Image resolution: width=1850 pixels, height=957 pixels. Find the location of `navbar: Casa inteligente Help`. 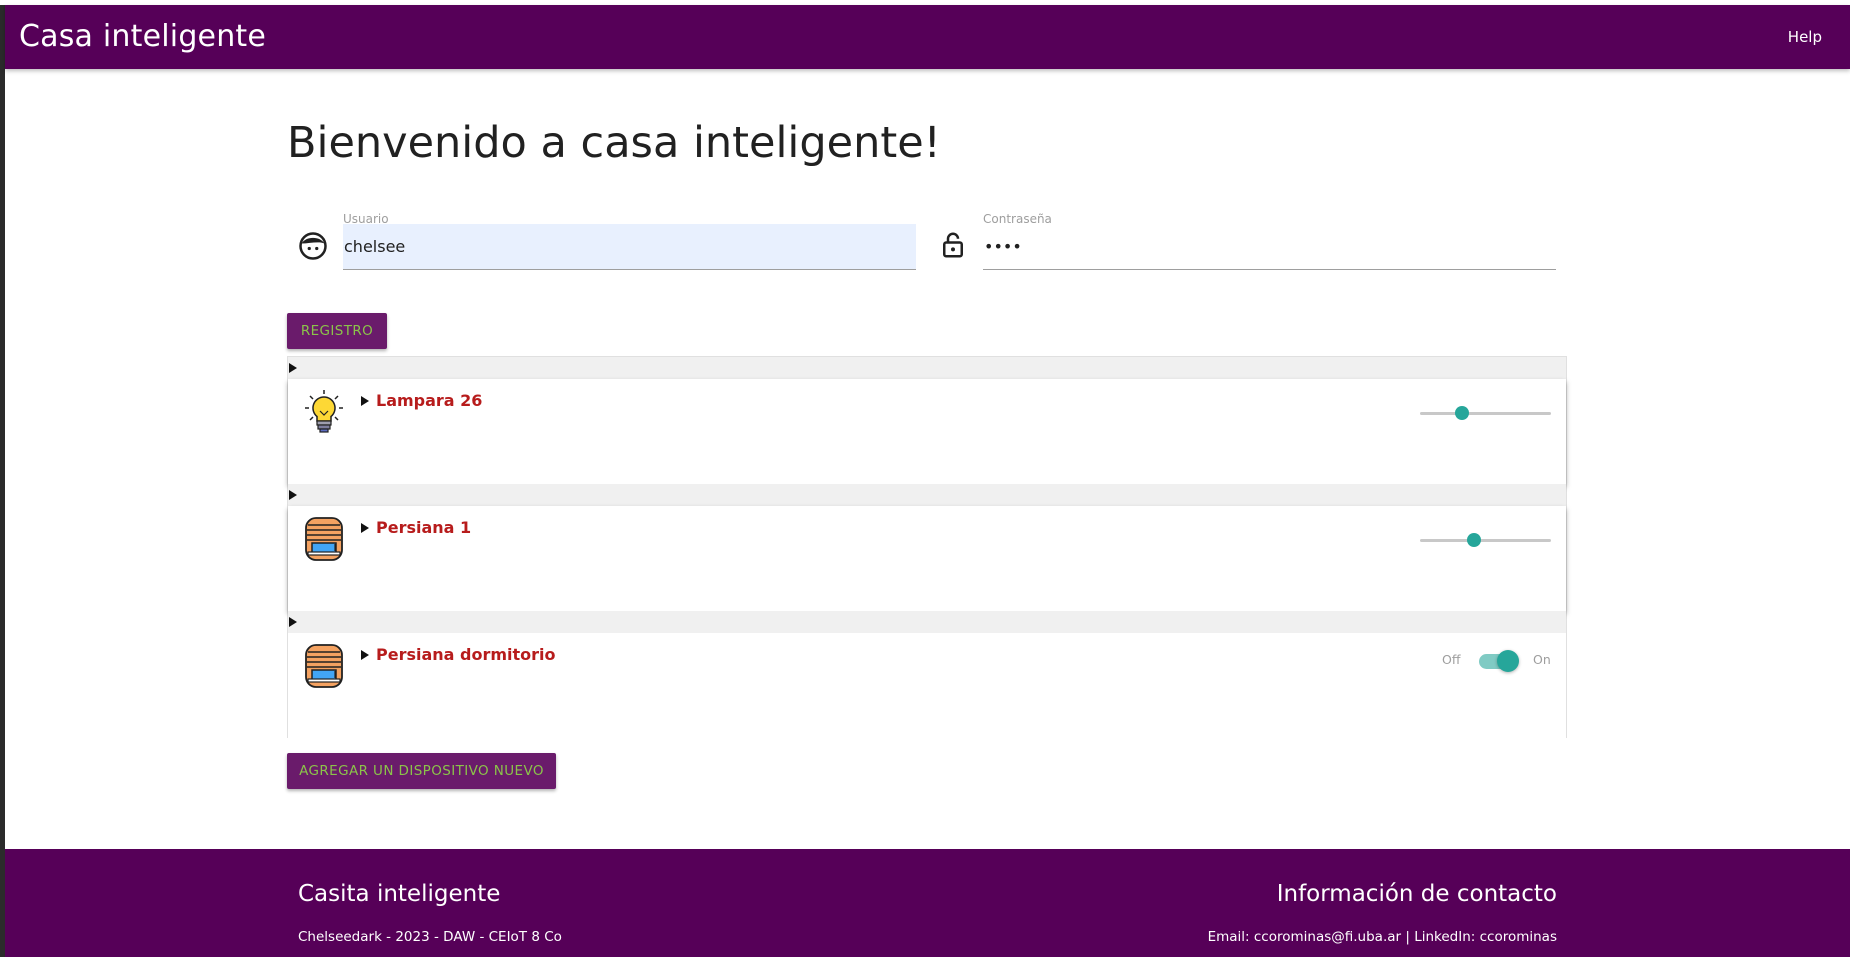

navbar: Casa inteligente Help is located at coordinates (927, 37).